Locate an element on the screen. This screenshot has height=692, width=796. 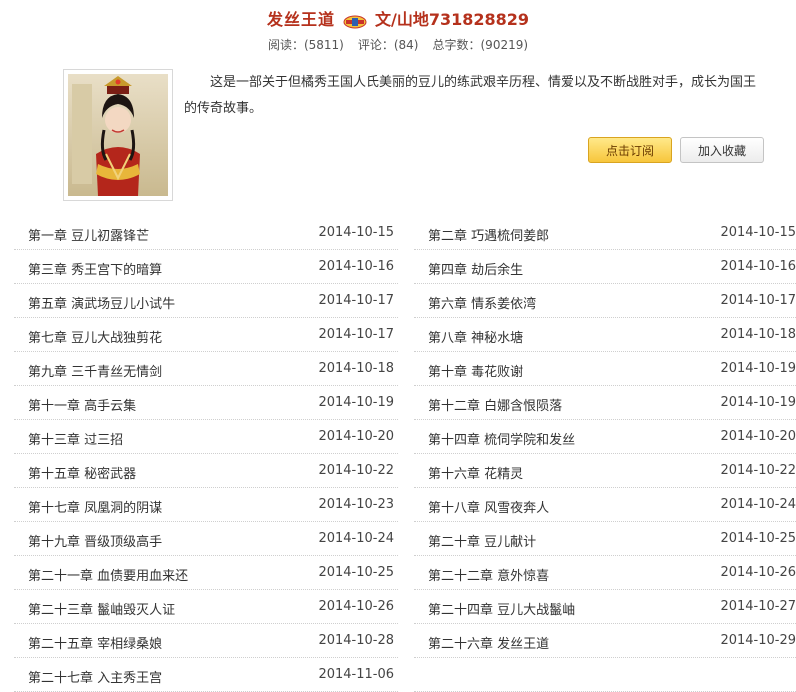
chapter-title-link: 第二十七章 入主秀王宫 is located at coordinates (95, 676).